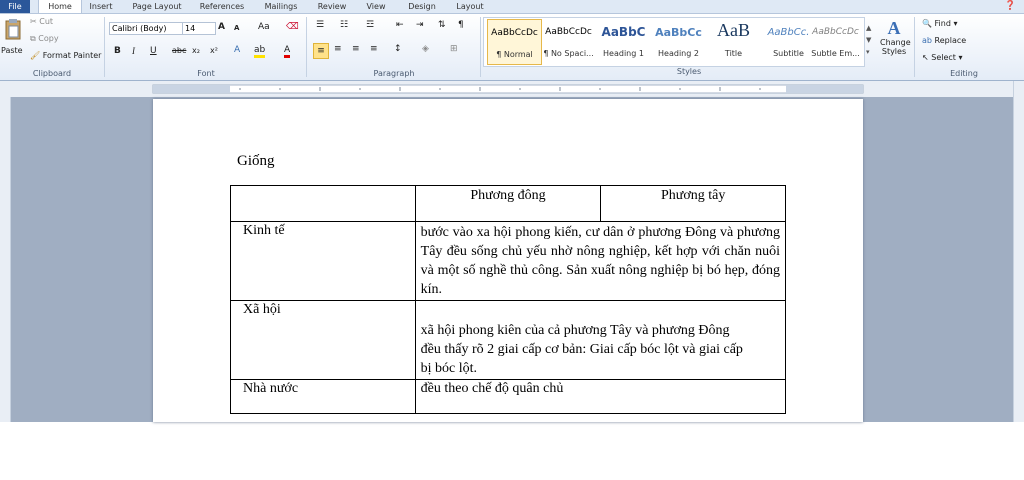 The width and height of the screenshot is (1024, 480). I want to click on tab-page-layout: Page Layout, so click(157, 6).